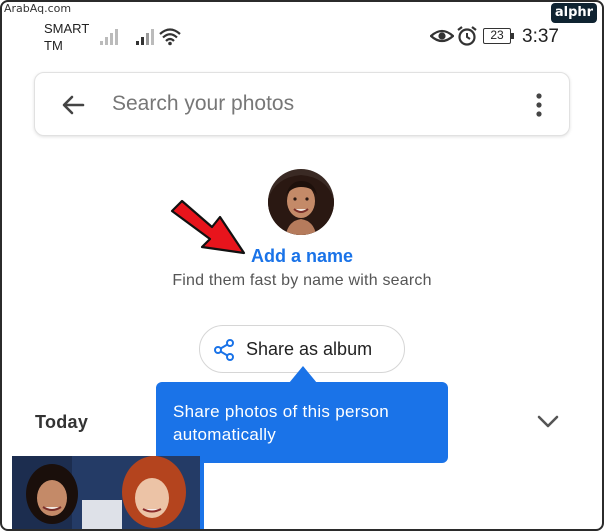 The width and height of the screenshot is (604, 531). What do you see at coordinates (548, 422) in the screenshot?
I see `chevron-down-icon` at bounding box center [548, 422].